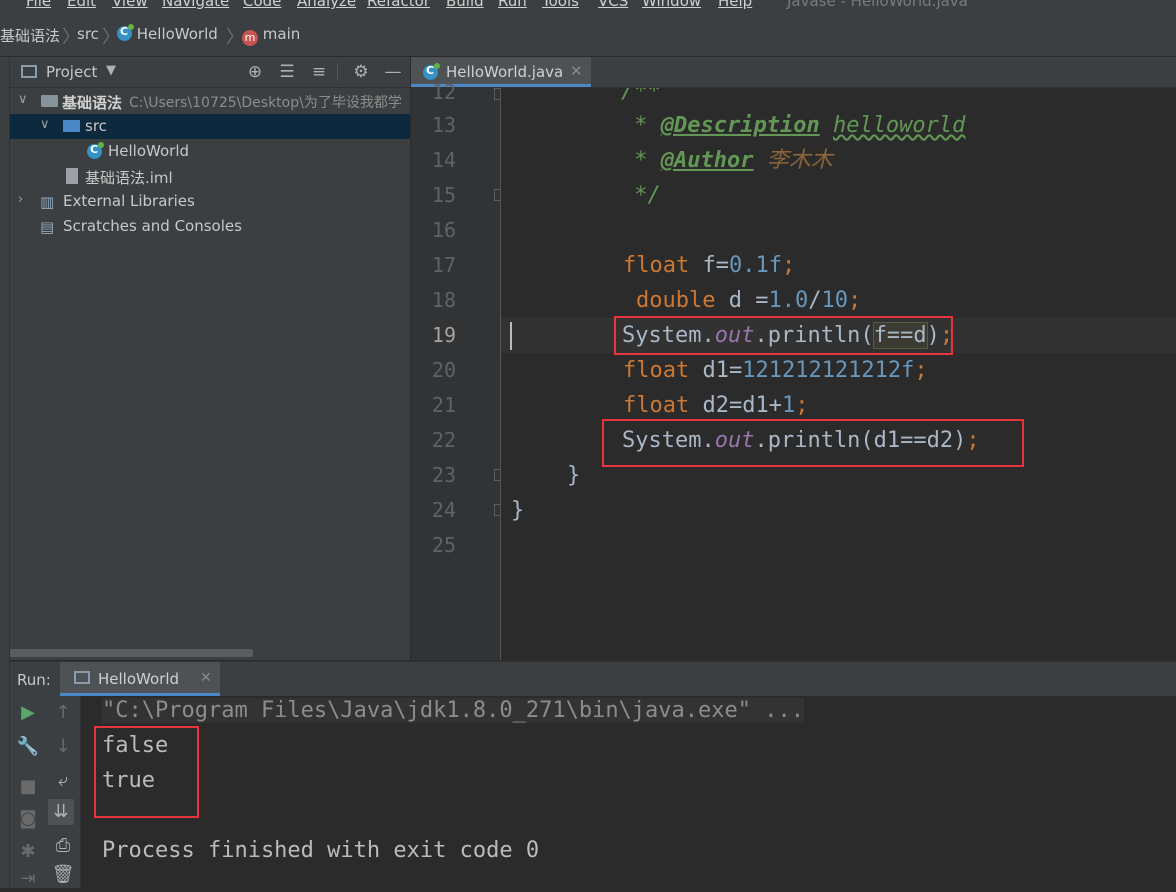 The image size is (1176, 892). Describe the element at coordinates (281, 34) in the screenshot. I see `breadcrumb-method-label: main` at that location.